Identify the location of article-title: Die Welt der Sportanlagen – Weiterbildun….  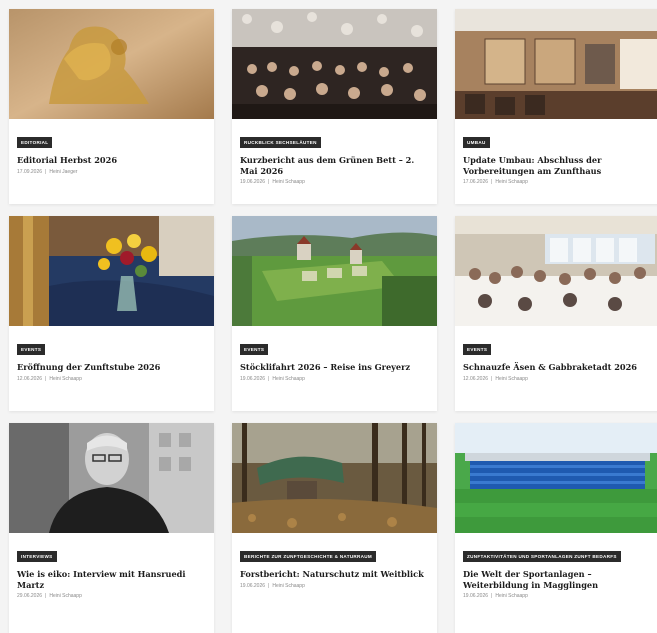
(557, 579).